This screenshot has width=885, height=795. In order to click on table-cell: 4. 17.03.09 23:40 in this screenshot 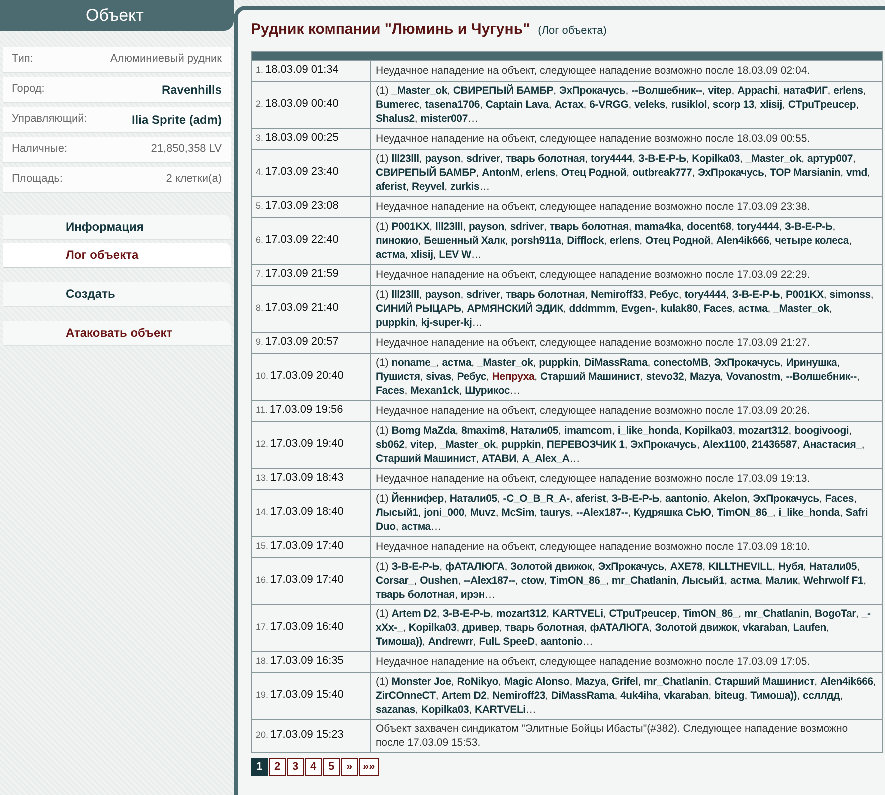, I will do `click(311, 173)`.